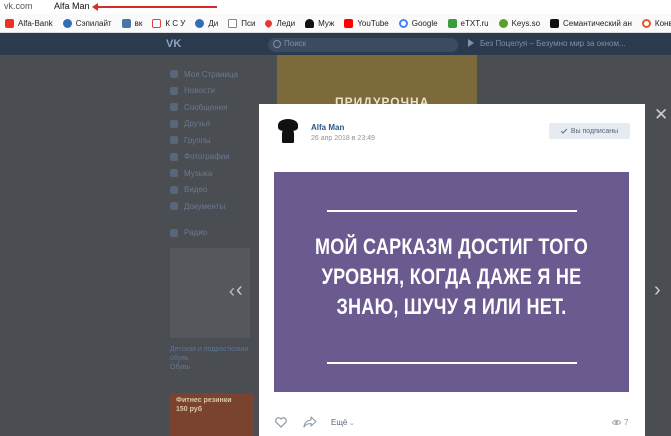  Describe the element at coordinates (288, 132) in the screenshot. I see `avatar` at that location.